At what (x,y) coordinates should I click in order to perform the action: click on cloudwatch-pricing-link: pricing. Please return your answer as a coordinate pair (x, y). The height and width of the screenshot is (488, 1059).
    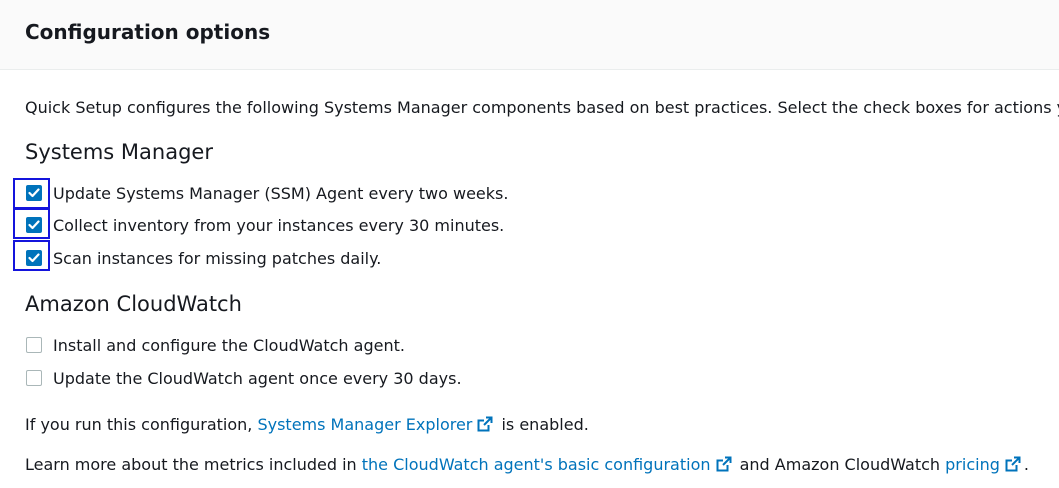
    Looking at the image, I should click on (972, 464).